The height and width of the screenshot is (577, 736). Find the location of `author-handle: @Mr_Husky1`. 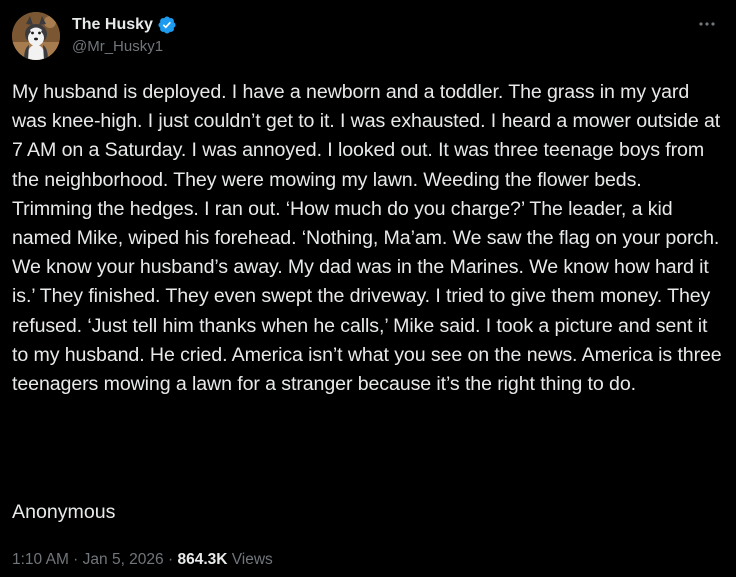

author-handle: @Mr_Husky1 is located at coordinates (124, 47).